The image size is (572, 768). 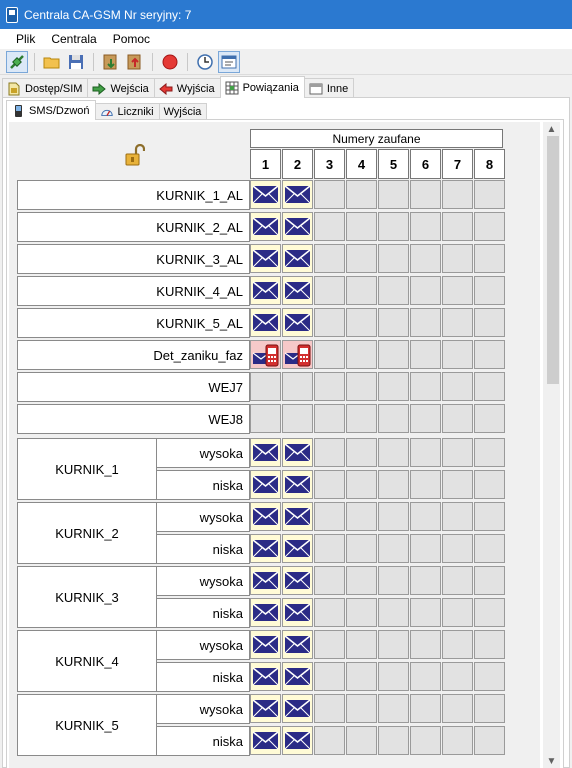 What do you see at coordinates (111, 62) in the screenshot?
I see `read-from-device-button` at bounding box center [111, 62].